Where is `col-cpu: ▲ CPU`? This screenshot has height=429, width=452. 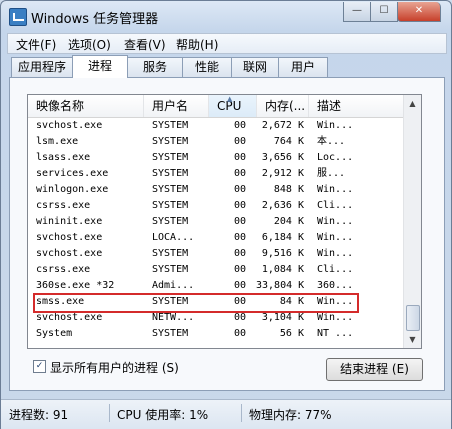 col-cpu: ▲ CPU is located at coordinates (233, 106).